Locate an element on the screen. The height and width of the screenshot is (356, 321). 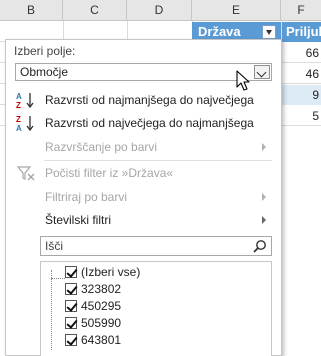
search-placeholder: Išči is located at coordinates (54, 246).